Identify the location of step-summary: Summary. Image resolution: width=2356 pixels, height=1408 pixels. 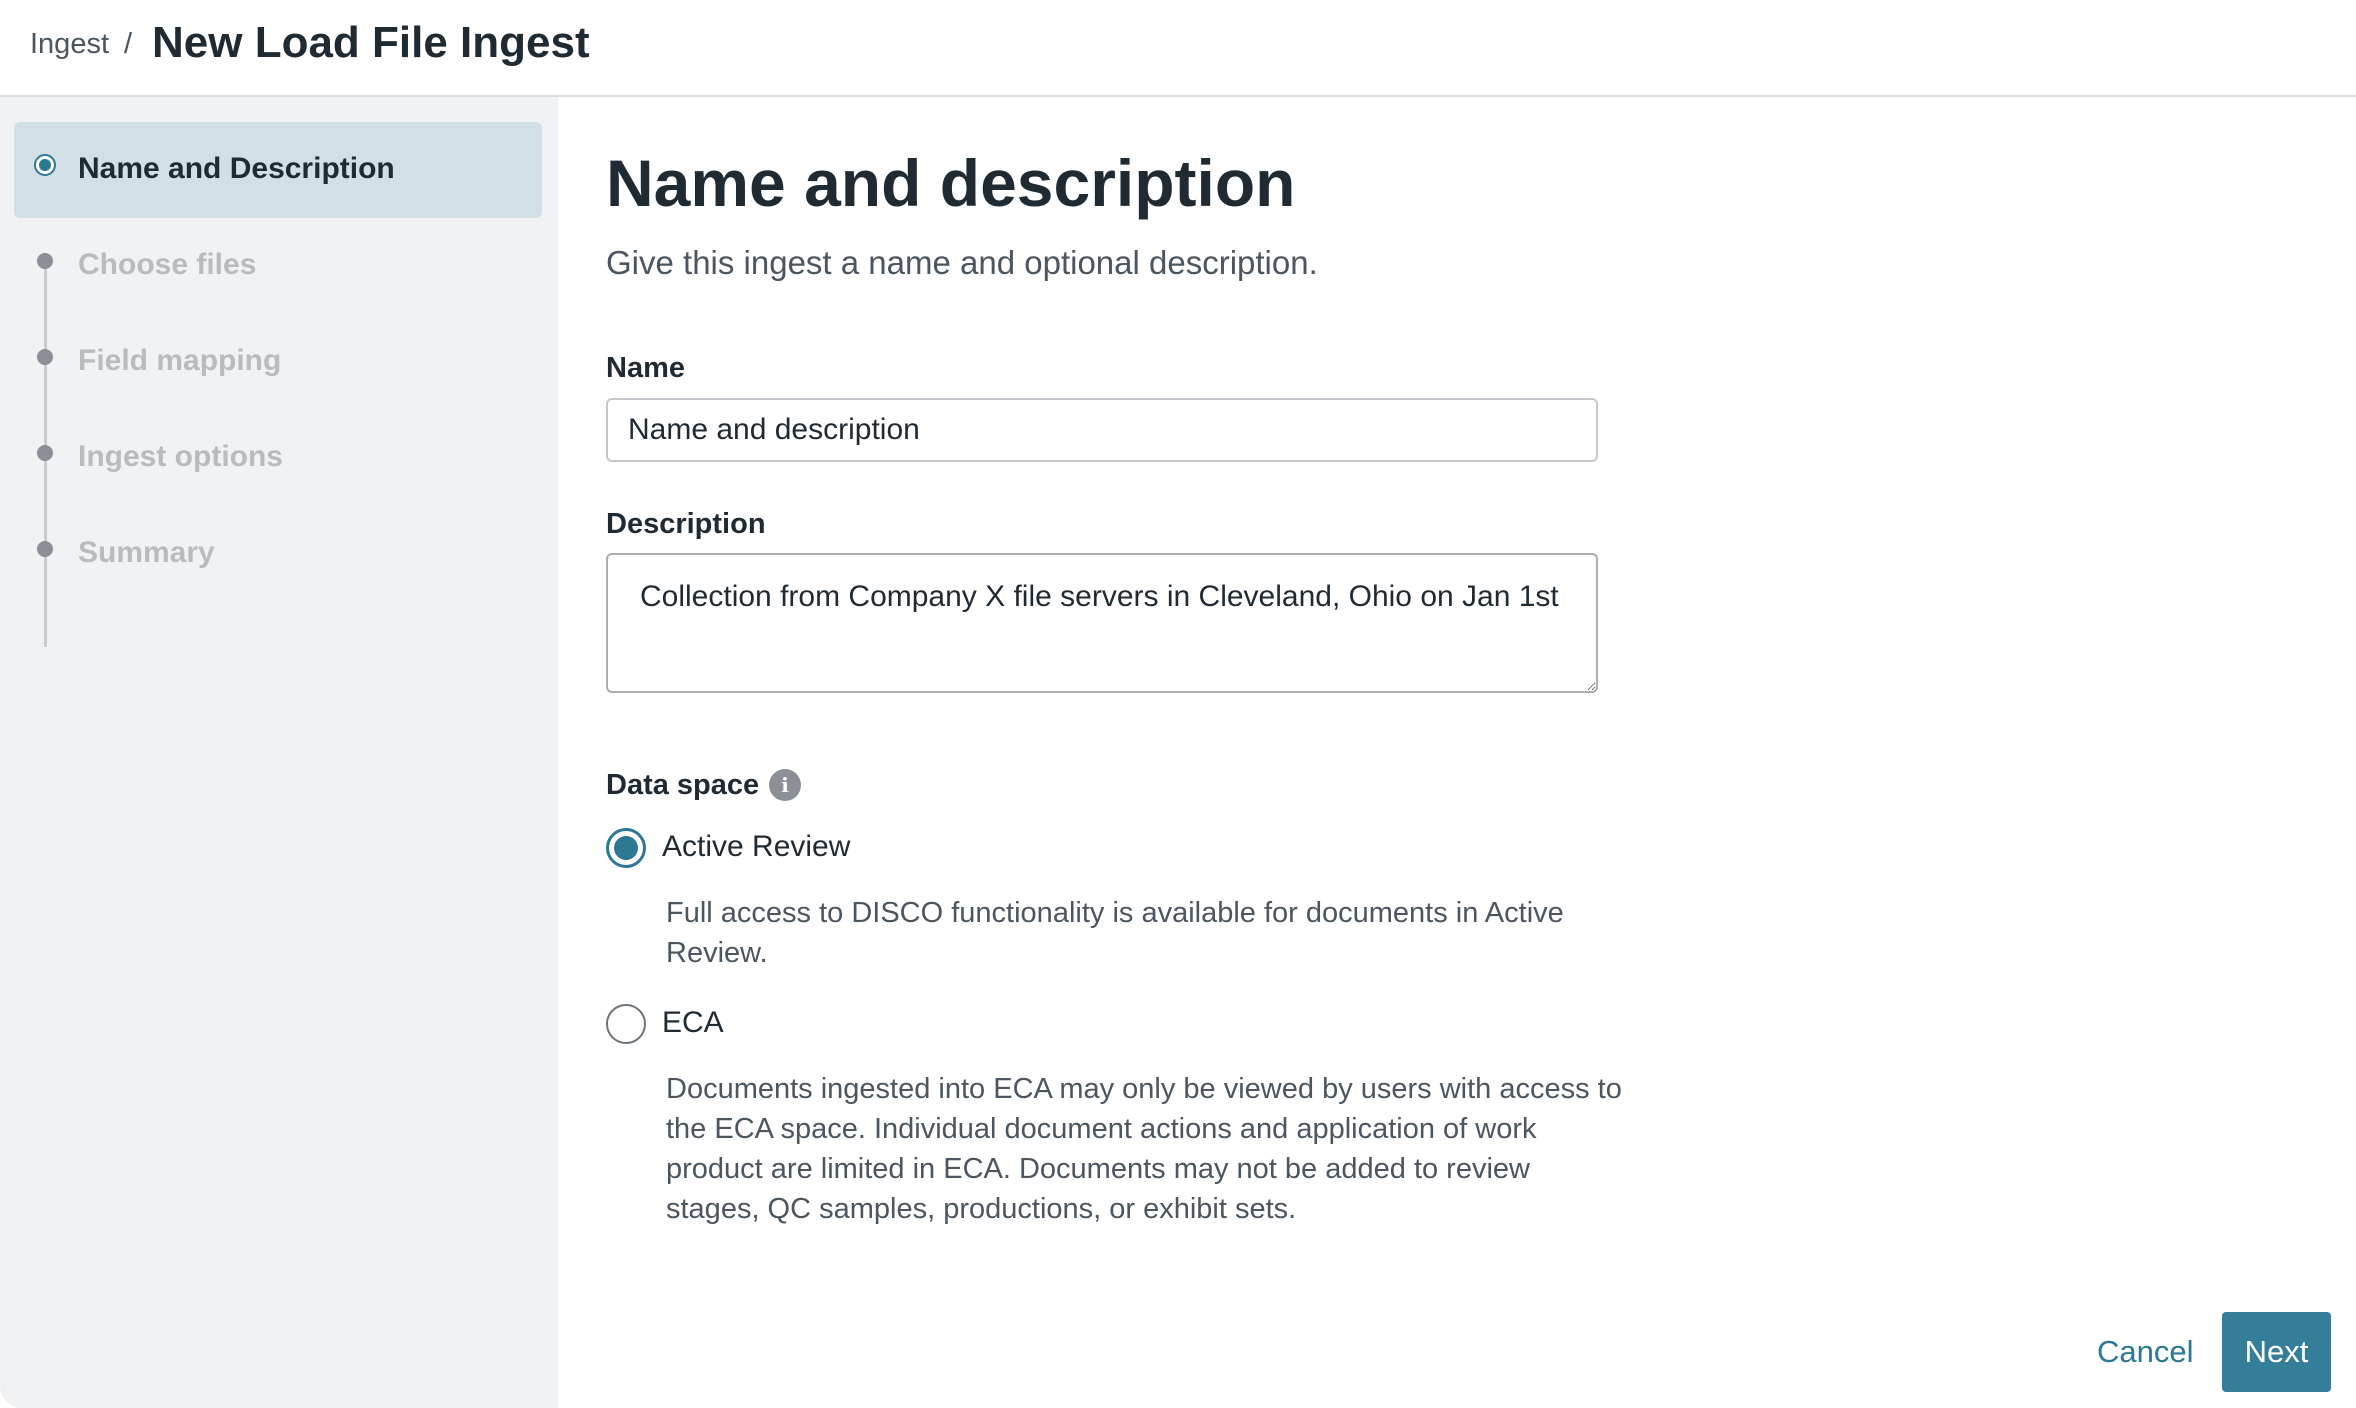
(278, 554).